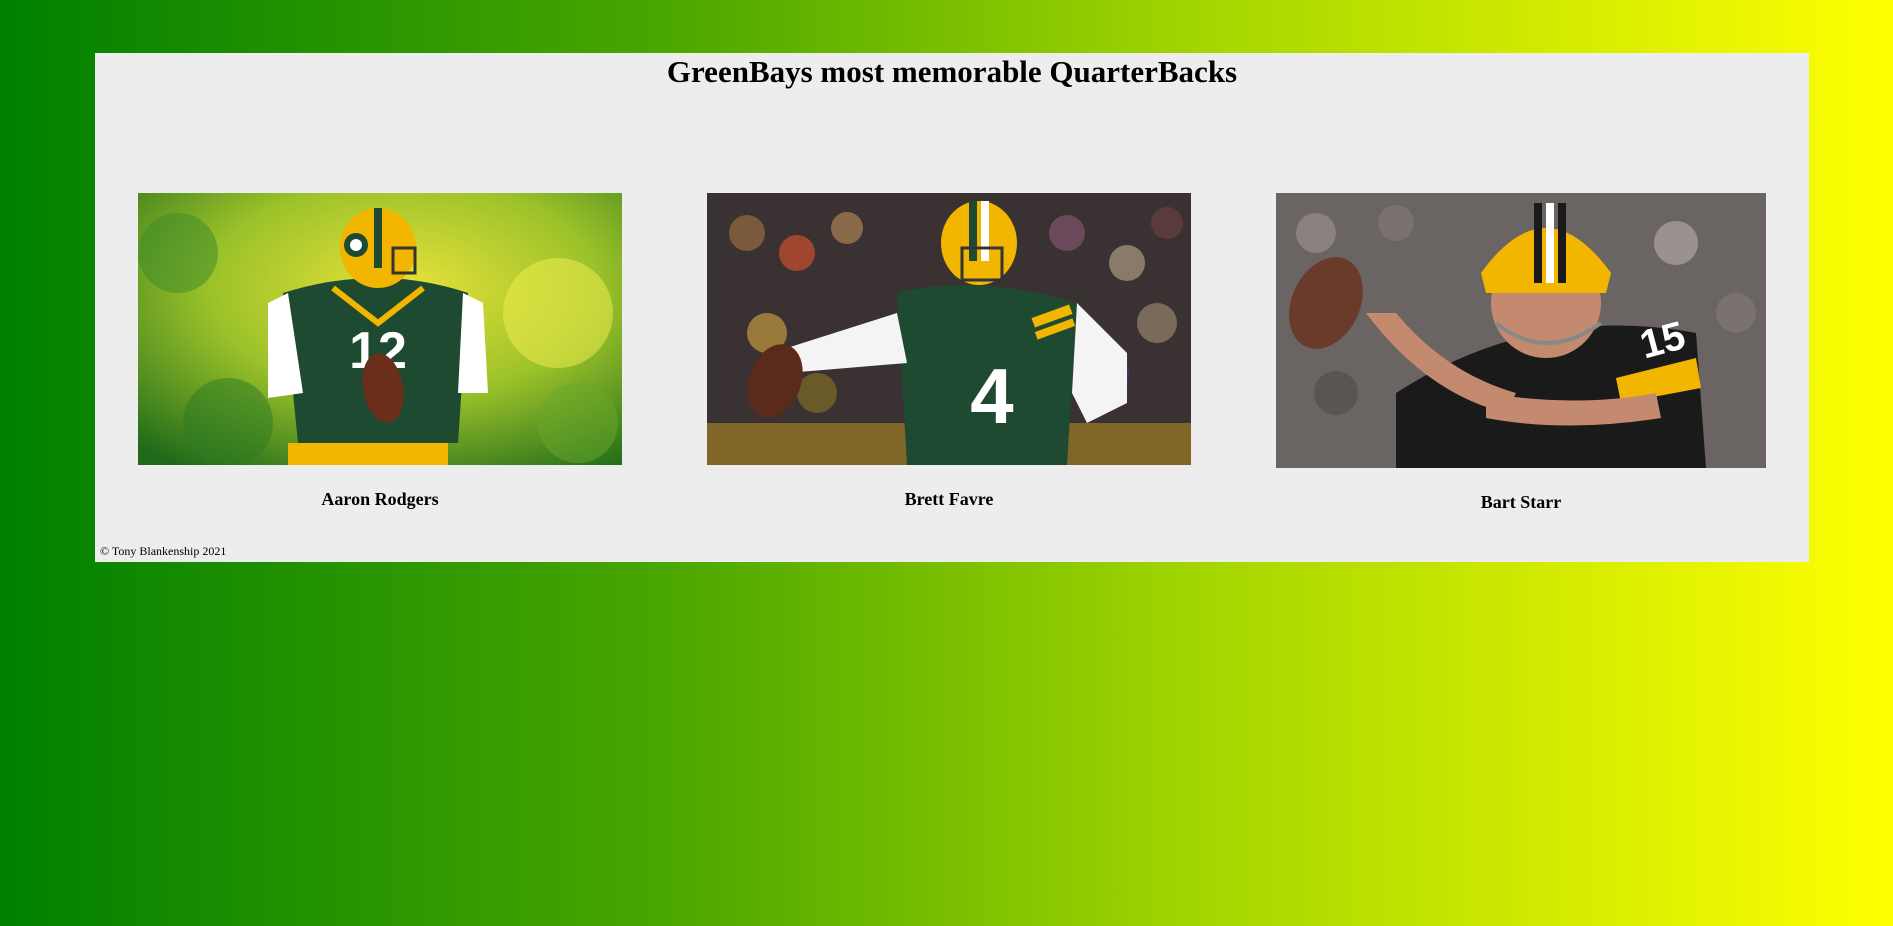  Describe the element at coordinates (1521, 330) in the screenshot. I see `player-photo-starr: 15` at that location.